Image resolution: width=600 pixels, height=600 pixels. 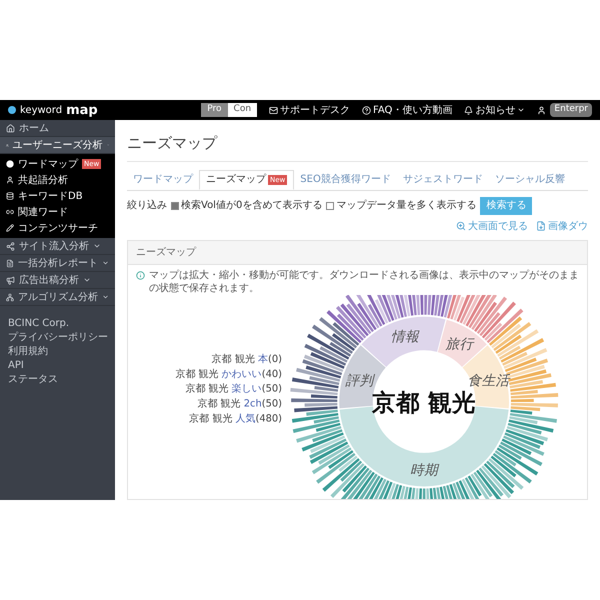 What do you see at coordinates (57, 180) in the screenshot?
I see `submenu-item: 共起語分析` at bounding box center [57, 180].